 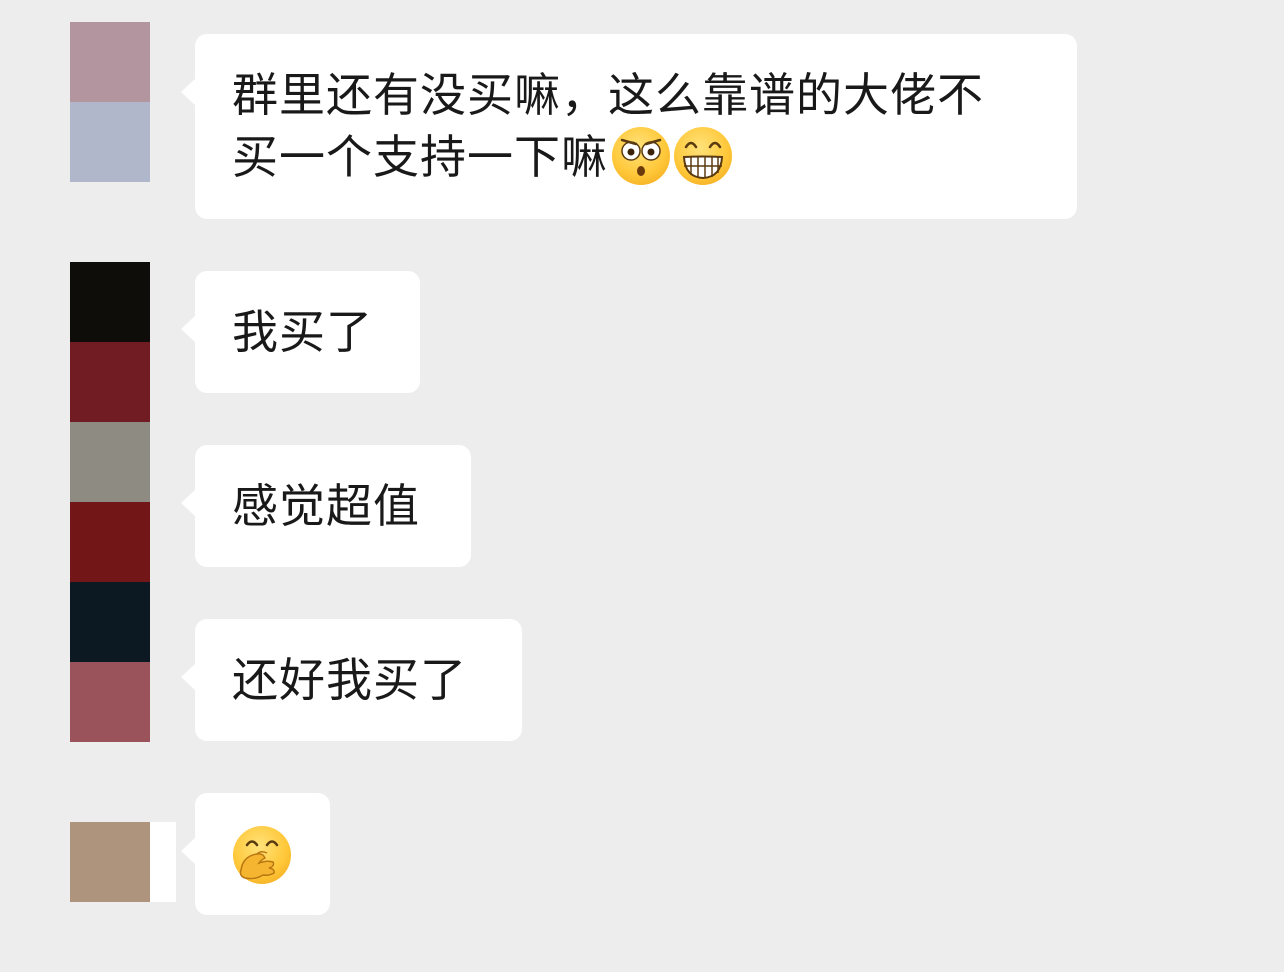 I want to click on message-bubble, so click(x=255, y=854).